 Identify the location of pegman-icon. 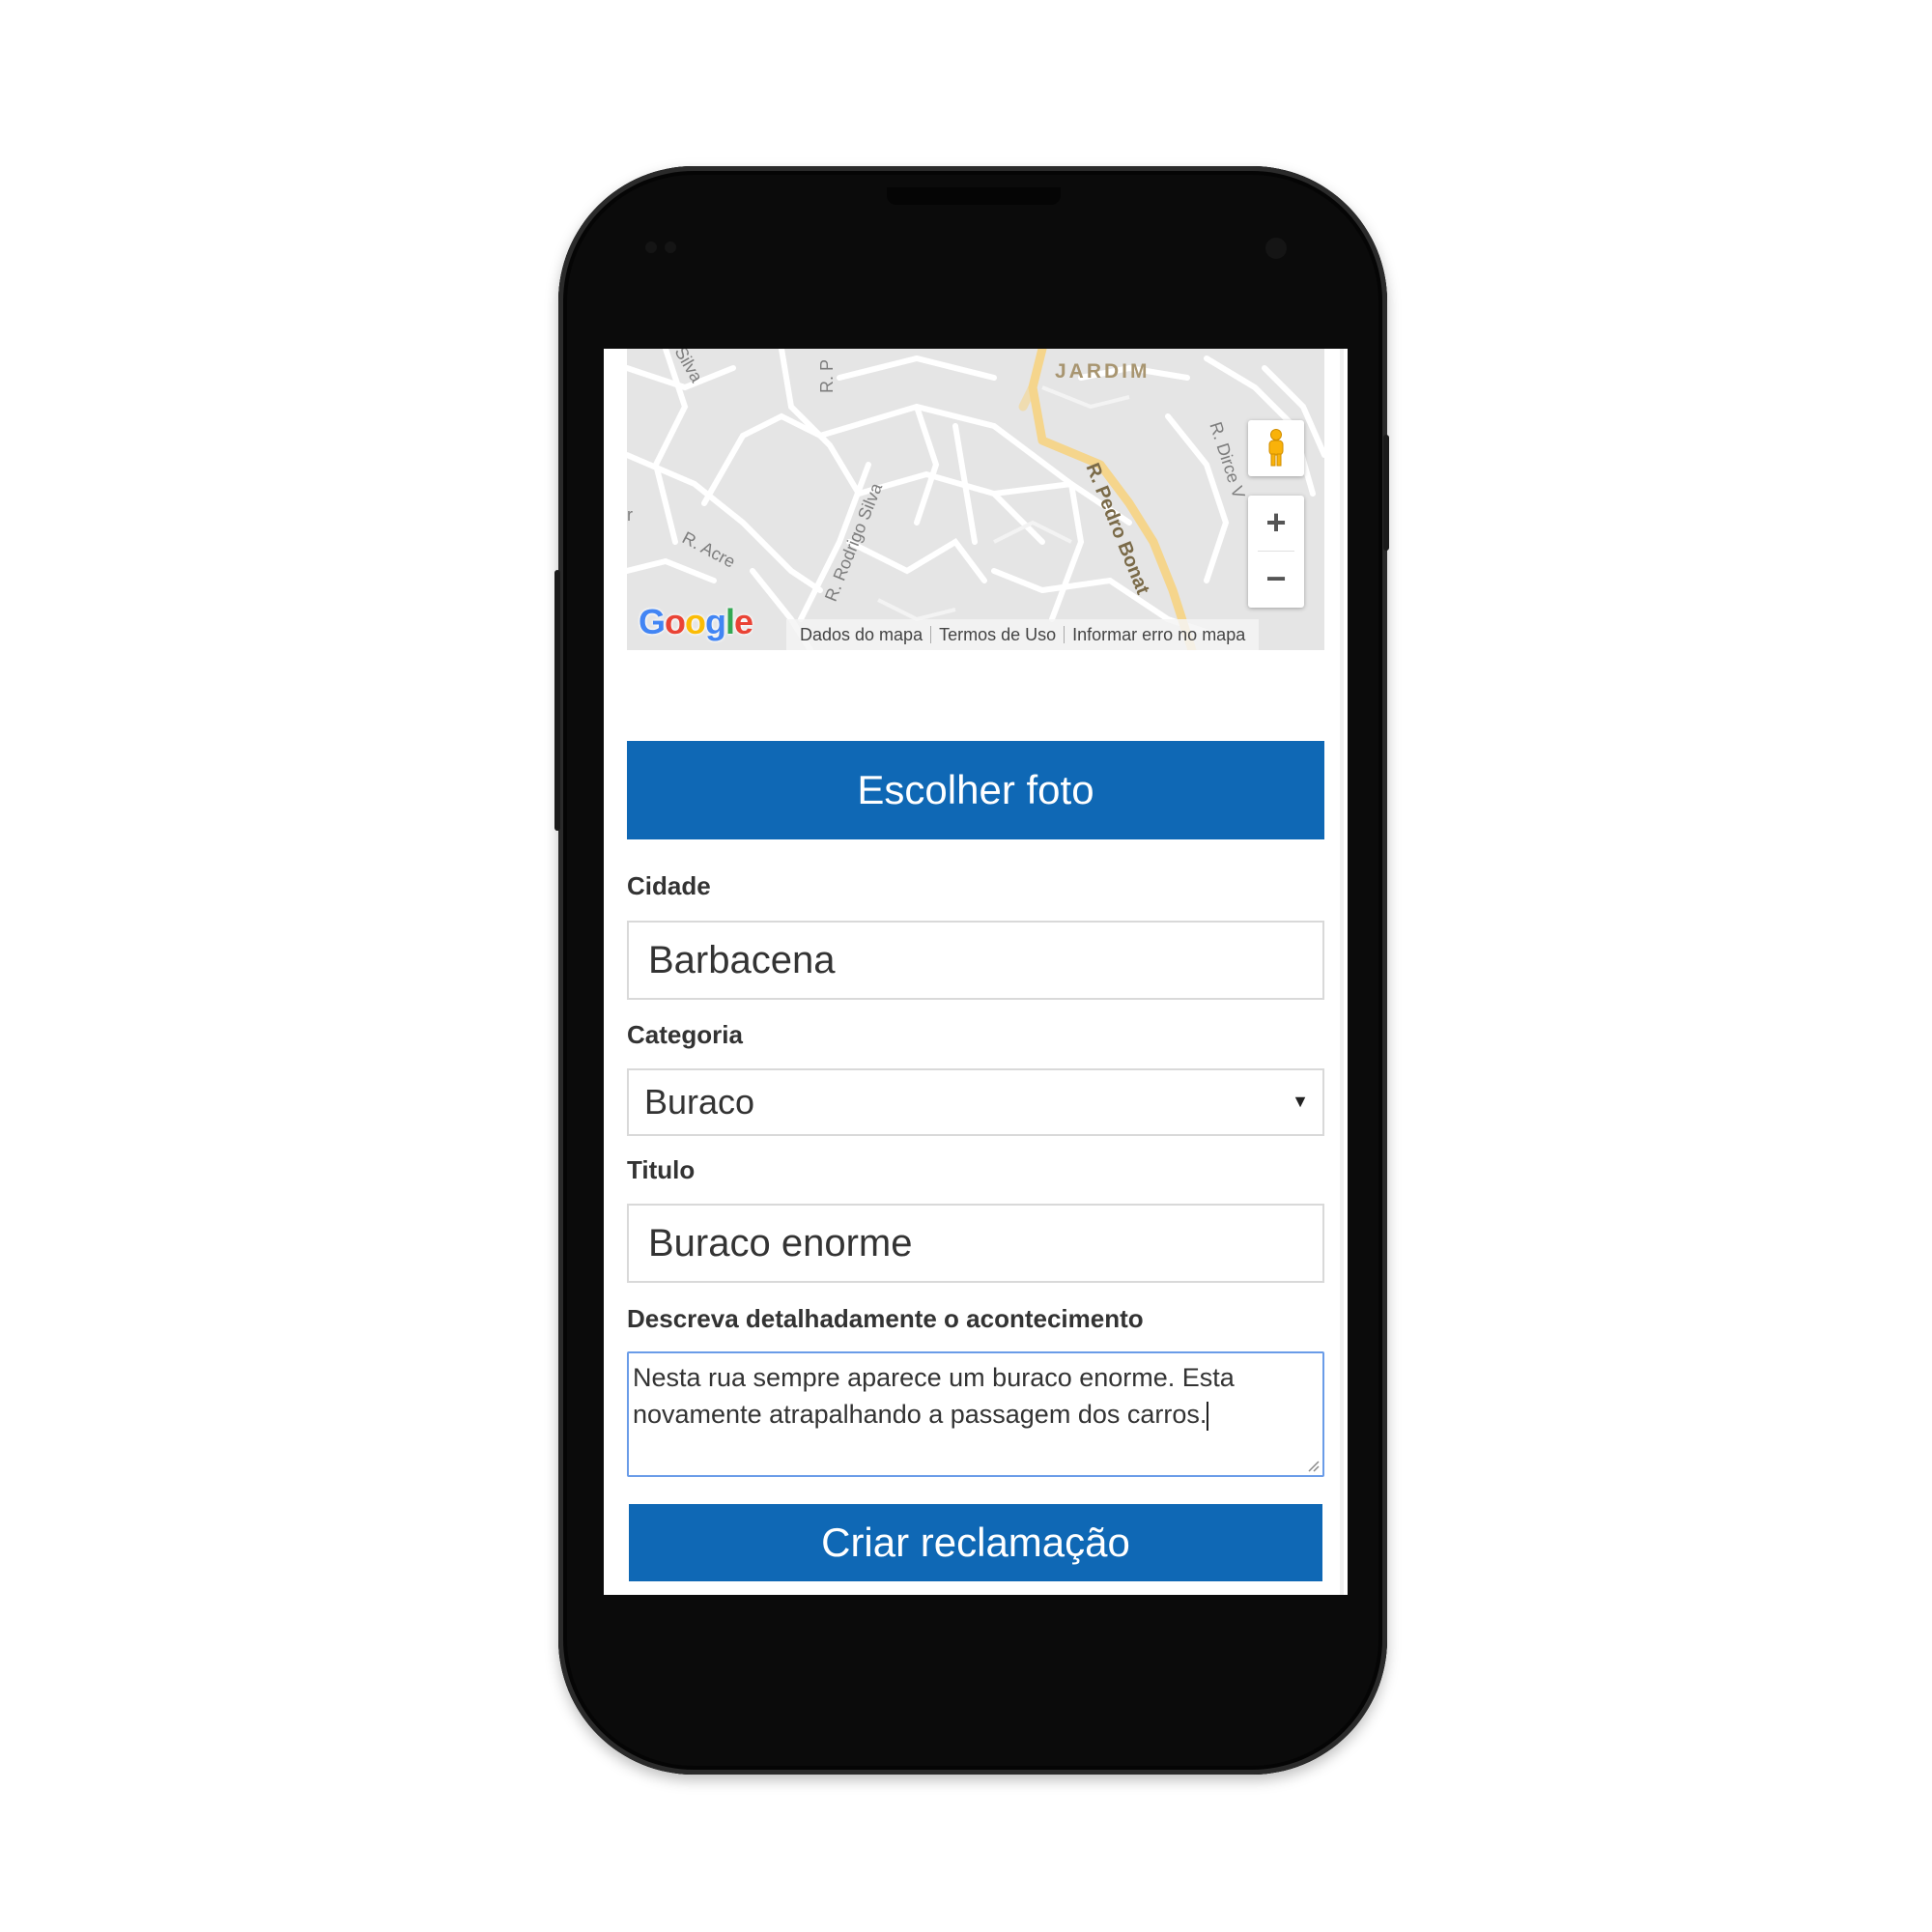
(1276, 448).